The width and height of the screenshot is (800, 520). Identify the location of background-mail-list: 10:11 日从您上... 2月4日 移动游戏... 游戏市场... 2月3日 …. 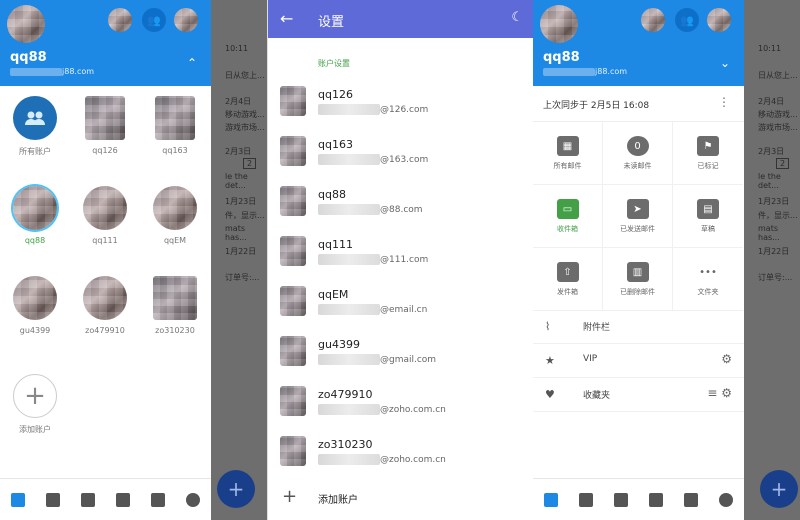
(239, 260).